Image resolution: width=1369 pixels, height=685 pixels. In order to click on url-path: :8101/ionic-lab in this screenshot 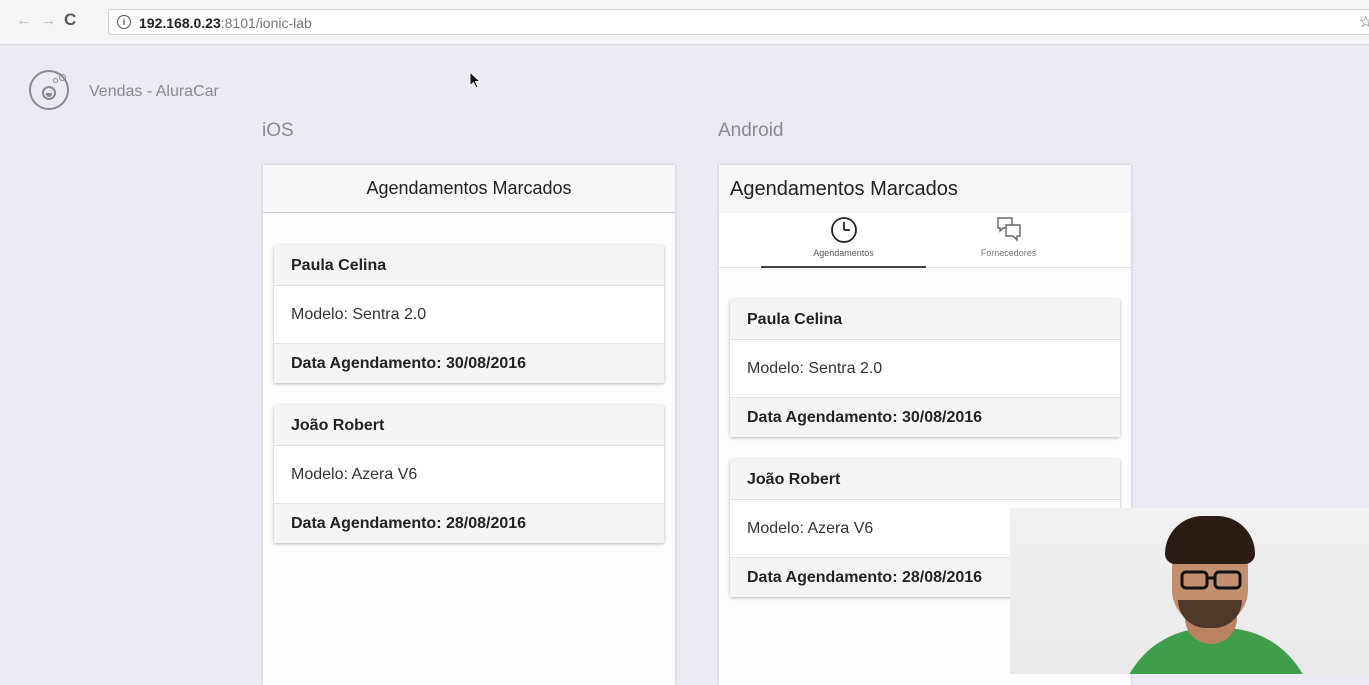, I will do `click(266, 23)`.